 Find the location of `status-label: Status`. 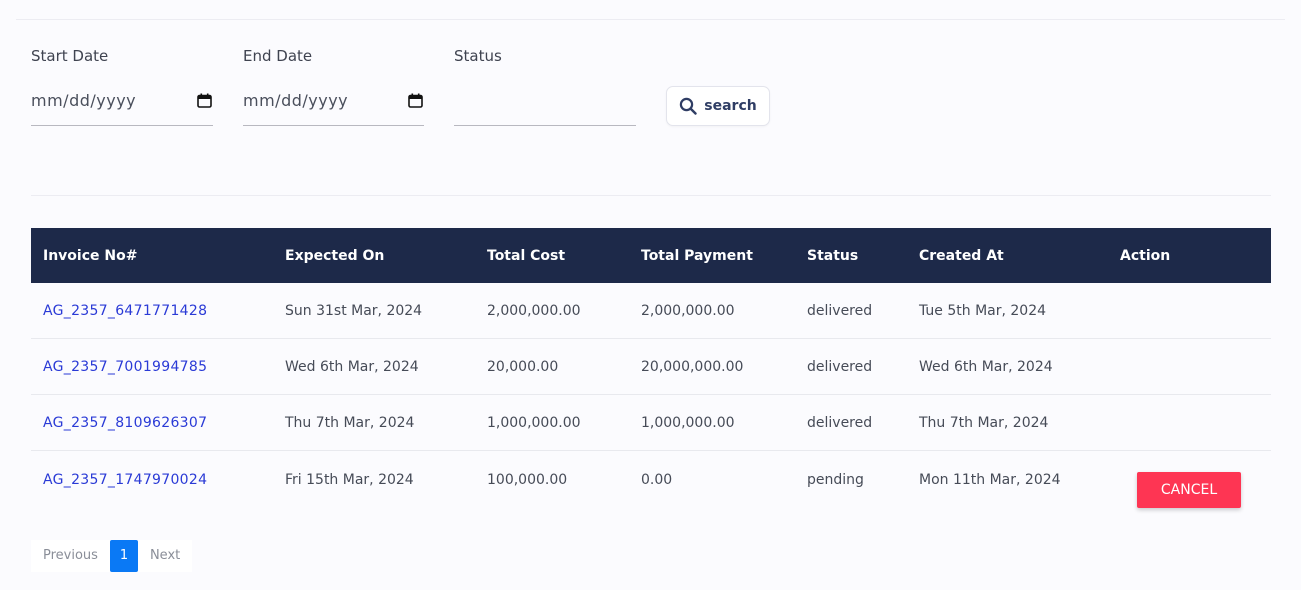

status-label: Status is located at coordinates (478, 56).